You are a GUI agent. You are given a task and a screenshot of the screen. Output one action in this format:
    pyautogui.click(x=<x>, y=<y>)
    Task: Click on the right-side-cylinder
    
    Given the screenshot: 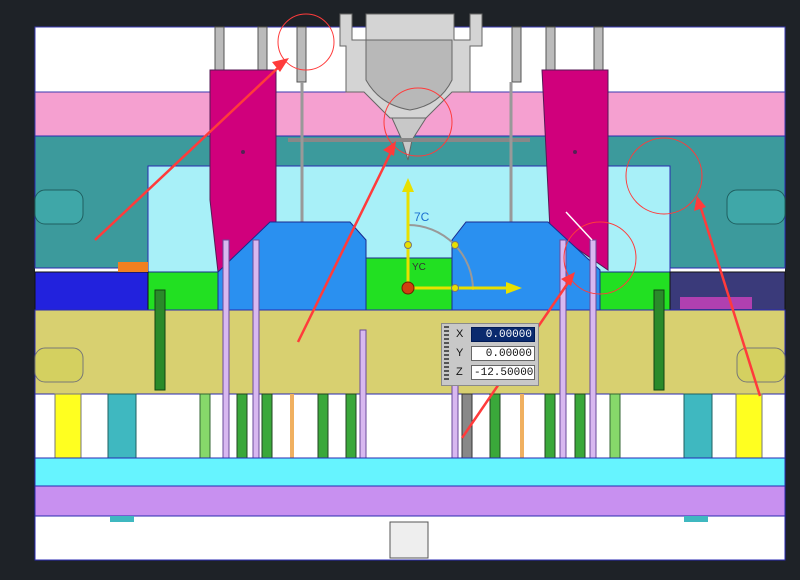 What is the action you would take?
    pyautogui.click(x=756, y=207)
    